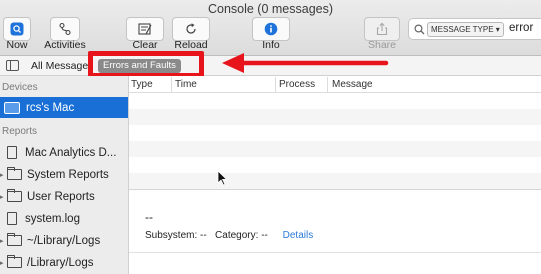 The width and height of the screenshot is (541, 274). I want to click on reports-header: Reports, so click(20, 131).